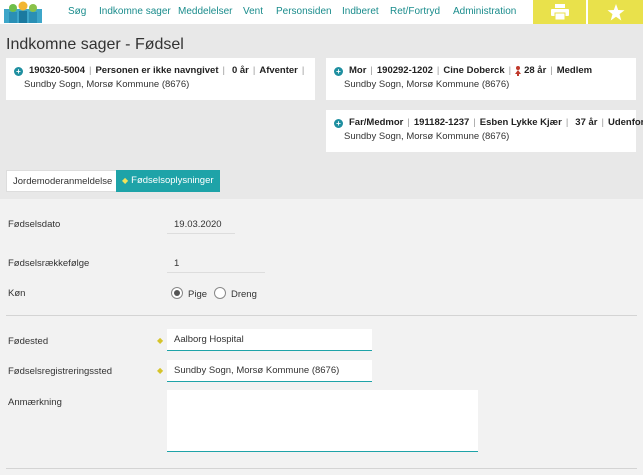  I want to click on child-location: Sundby Sogn, Morsø Kommune (8676), so click(107, 84).